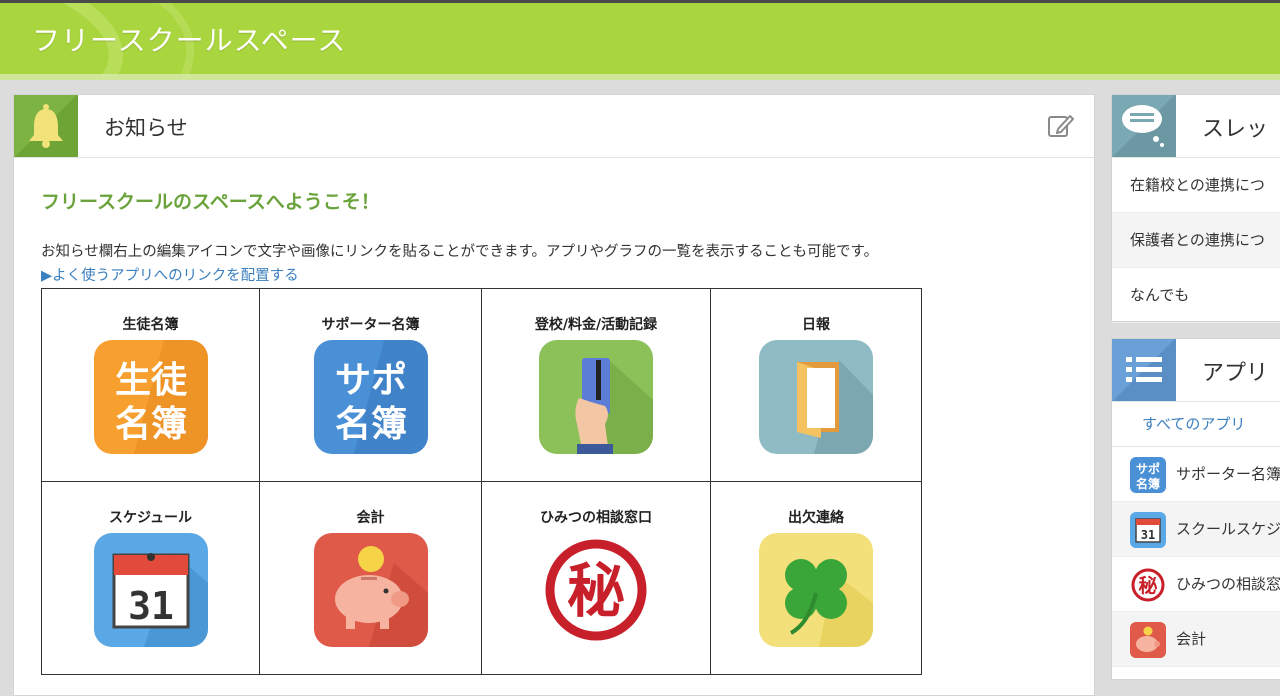 The image size is (1280, 696). I want to click on clover-icon, so click(816, 590).